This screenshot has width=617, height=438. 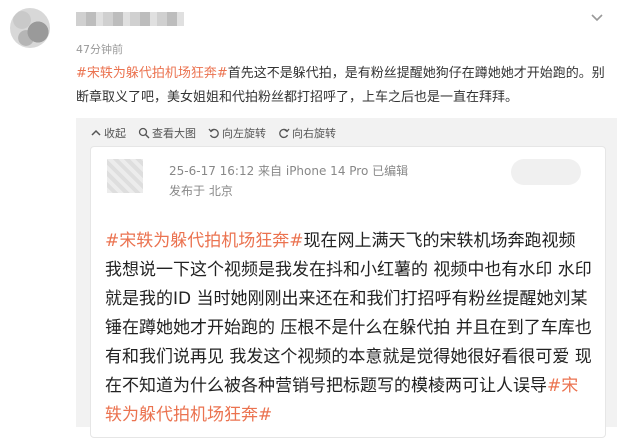 What do you see at coordinates (130, 19) in the screenshot?
I see `username-redacted` at bounding box center [130, 19].